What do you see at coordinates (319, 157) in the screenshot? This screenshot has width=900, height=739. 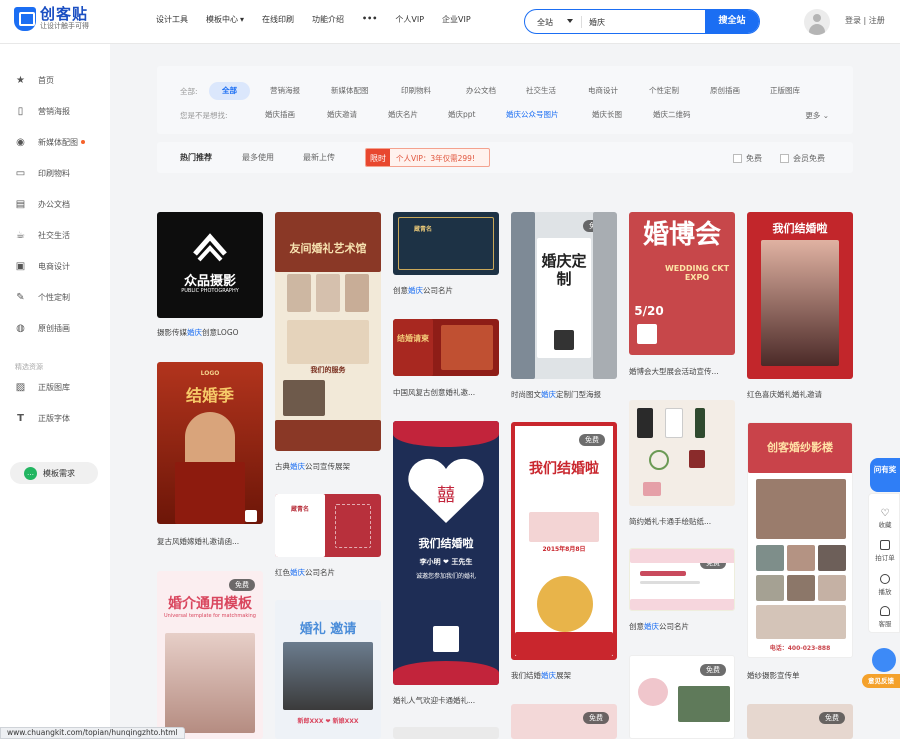 I see `sort-newest: 最新上传` at bounding box center [319, 157].